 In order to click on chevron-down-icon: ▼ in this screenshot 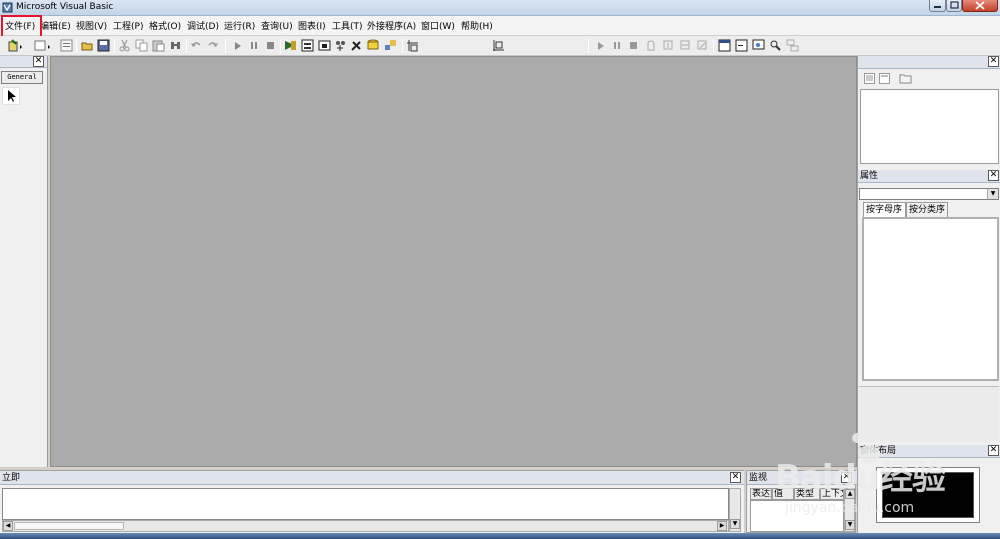, I will do `click(992, 194)`.